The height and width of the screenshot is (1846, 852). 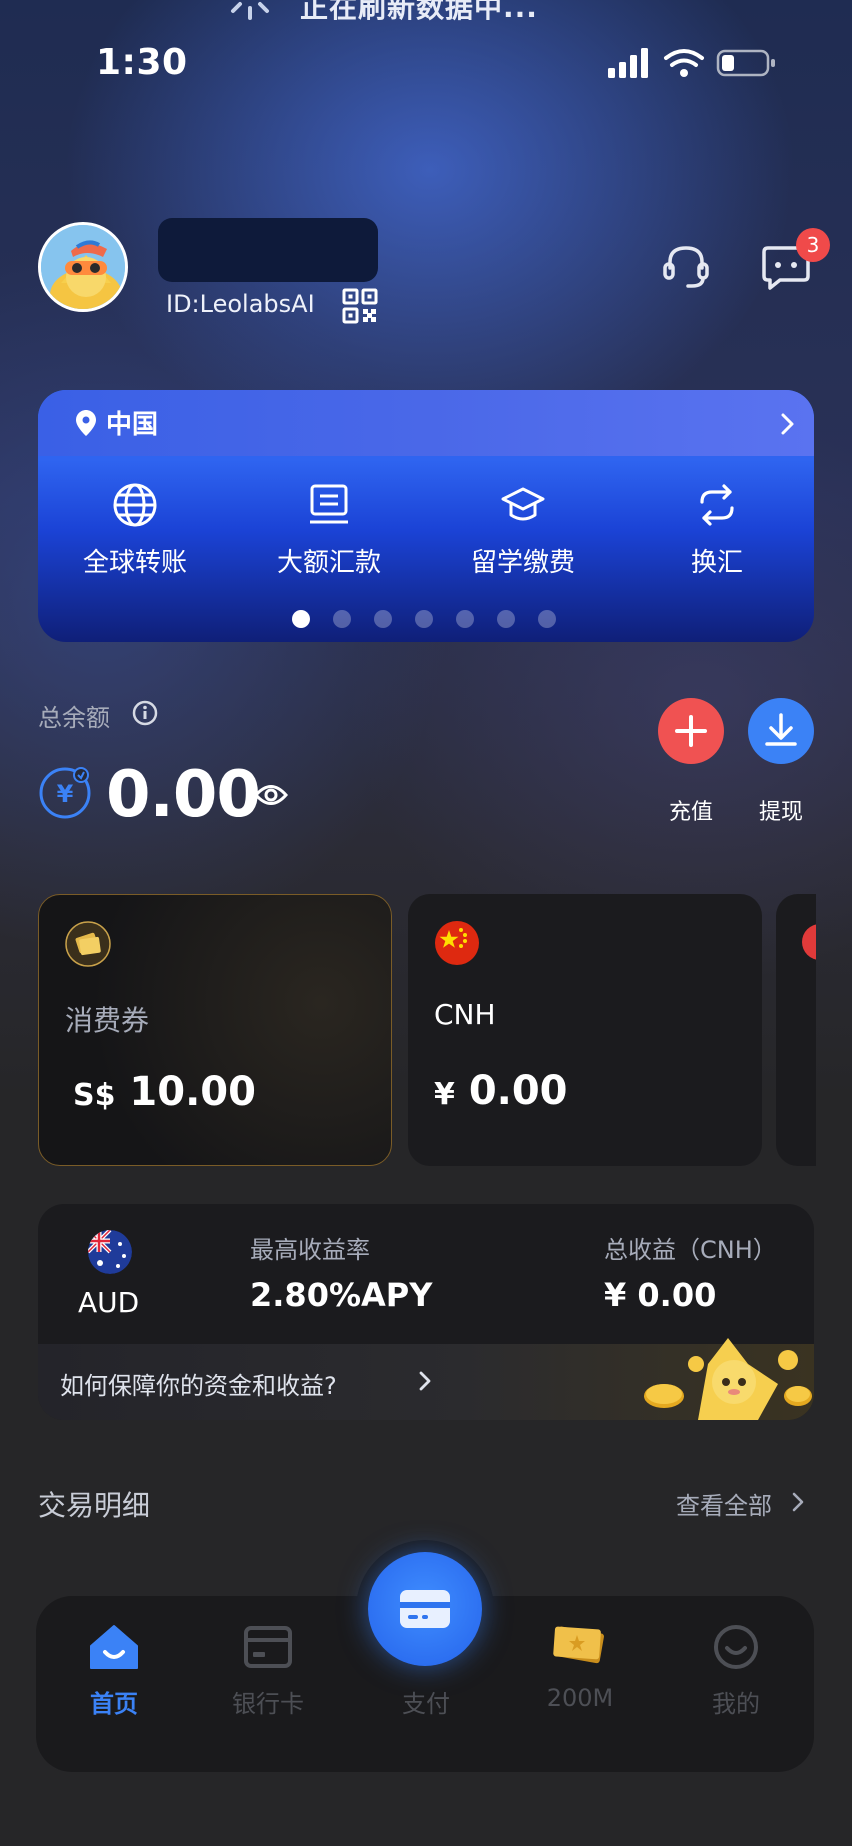 I want to click on globe-icon, so click(x=135, y=505).